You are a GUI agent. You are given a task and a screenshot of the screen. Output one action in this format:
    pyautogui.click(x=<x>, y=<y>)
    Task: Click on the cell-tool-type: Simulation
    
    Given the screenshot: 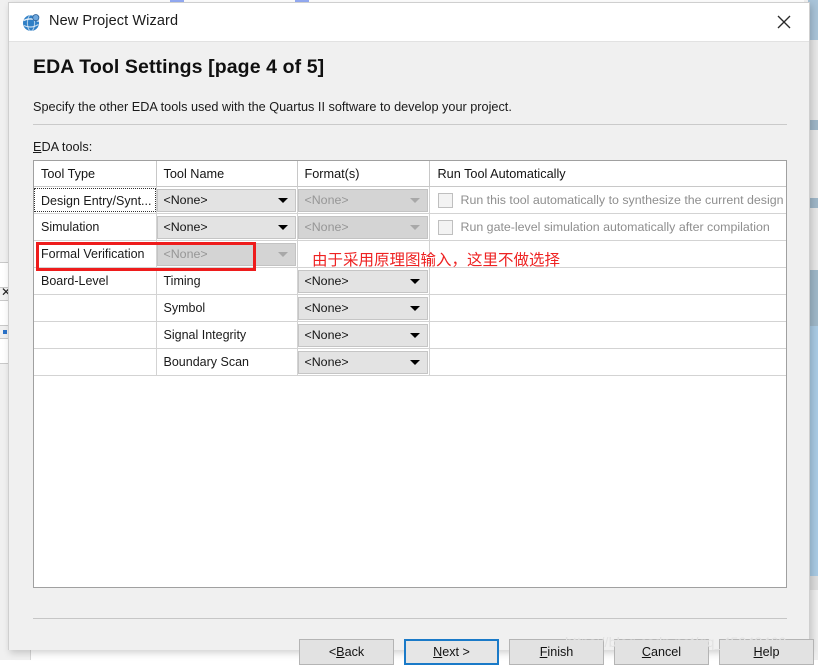 What is the action you would take?
    pyautogui.click(x=95, y=227)
    